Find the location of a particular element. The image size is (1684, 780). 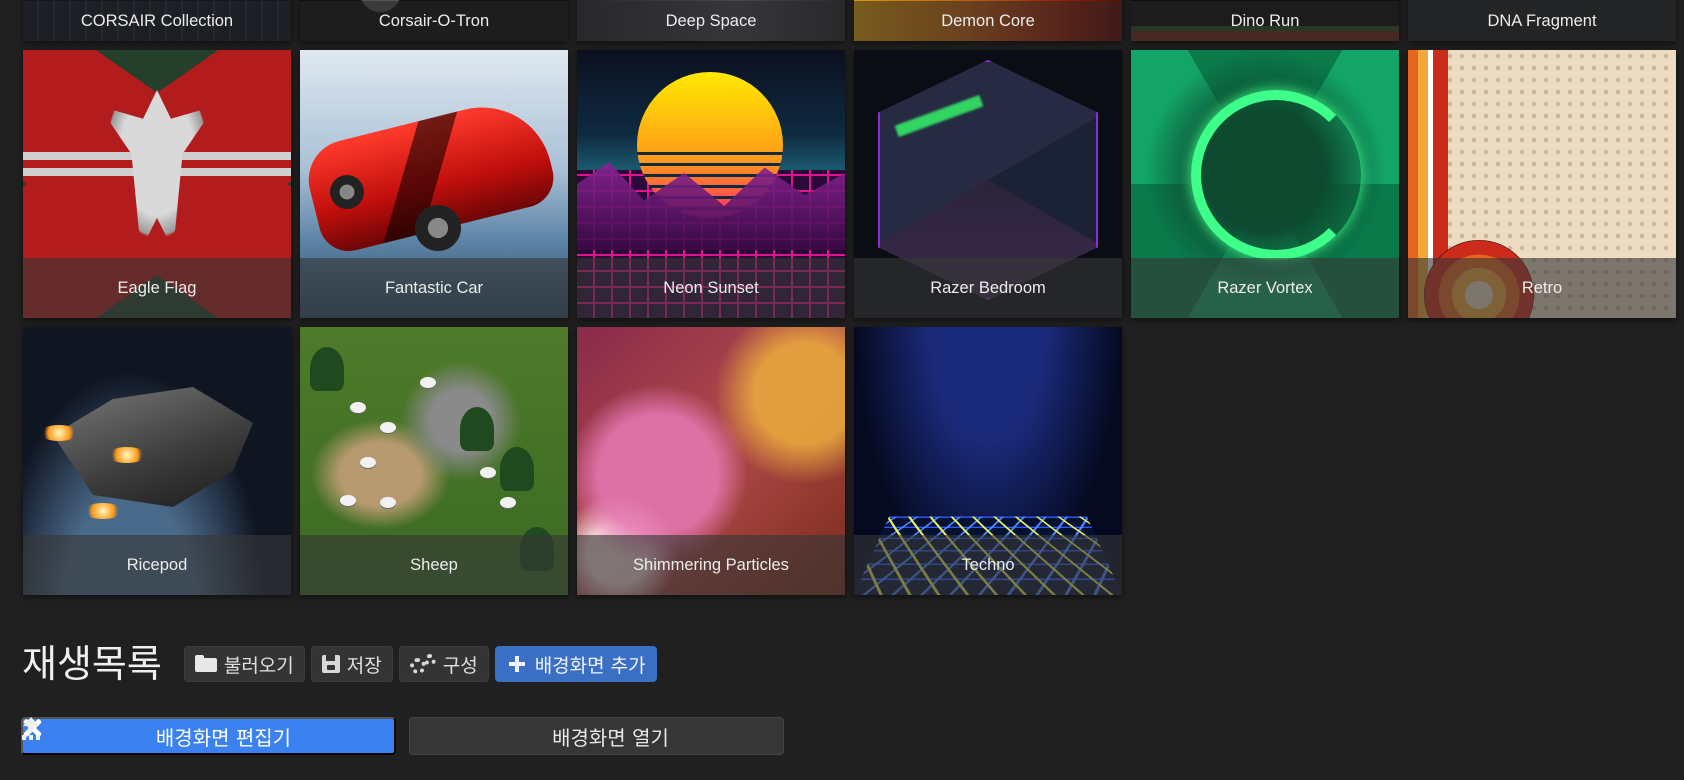

tools-icon is located at coordinates (137, 736).